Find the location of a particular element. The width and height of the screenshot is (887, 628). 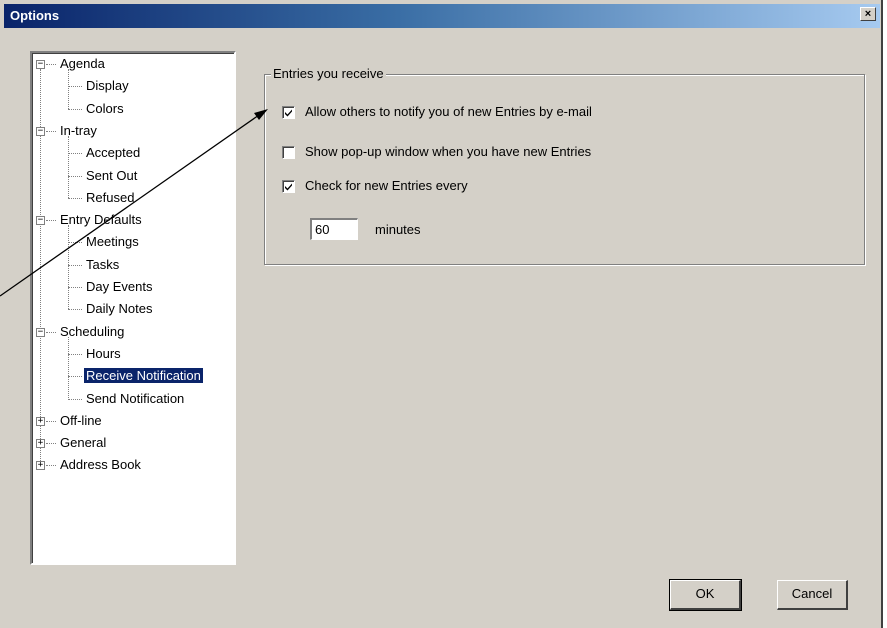

tree-item-colors: Colors is located at coordinates (105, 109).